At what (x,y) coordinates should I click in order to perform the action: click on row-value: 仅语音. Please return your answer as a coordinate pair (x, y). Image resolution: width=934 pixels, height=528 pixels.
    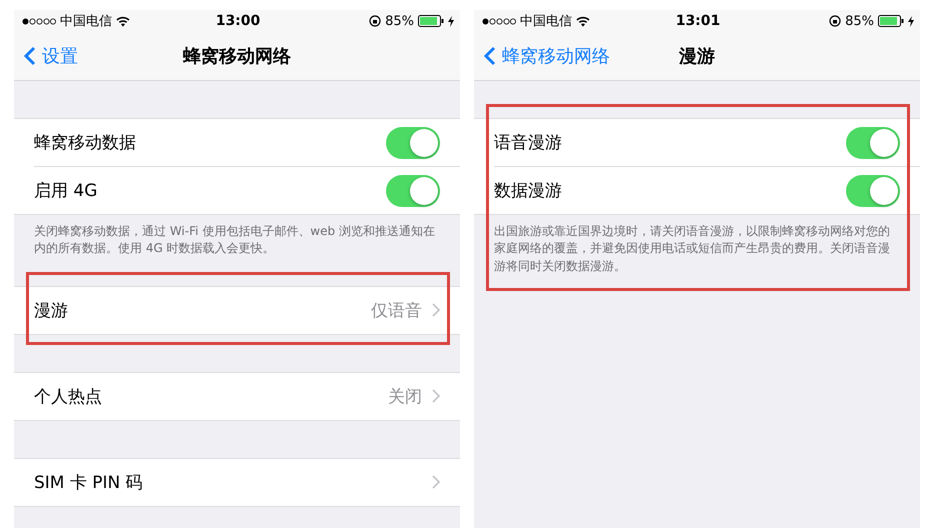
    Looking at the image, I should click on (396, 311).